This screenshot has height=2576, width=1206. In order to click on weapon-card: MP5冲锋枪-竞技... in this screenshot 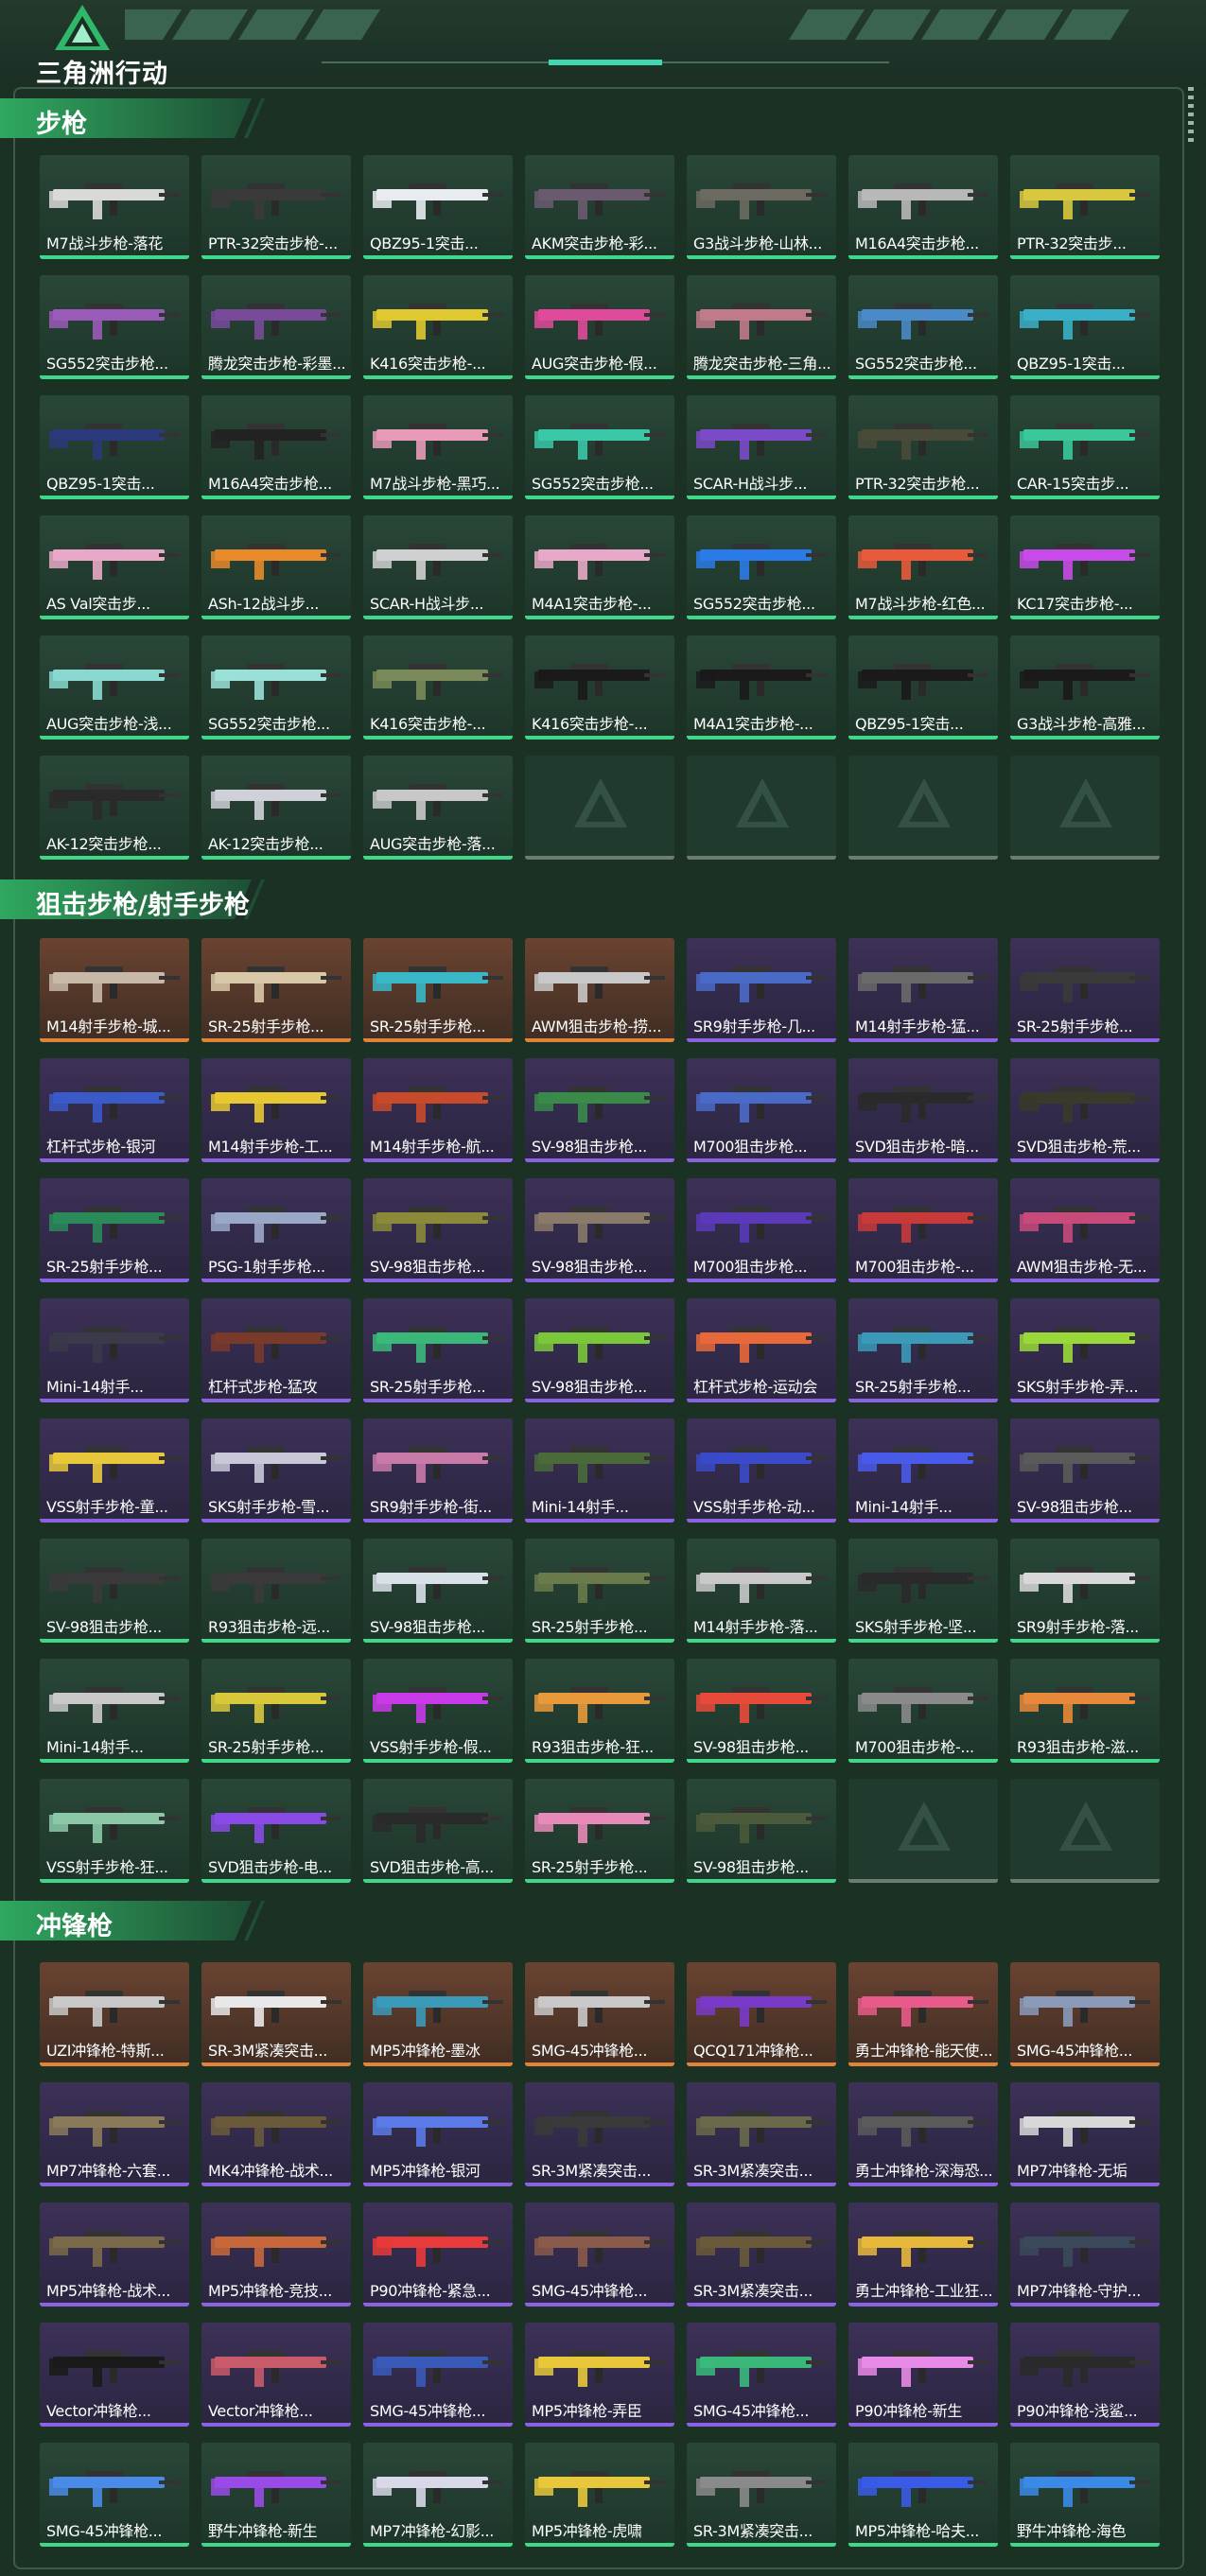, I will do `click(276, 2254)`.